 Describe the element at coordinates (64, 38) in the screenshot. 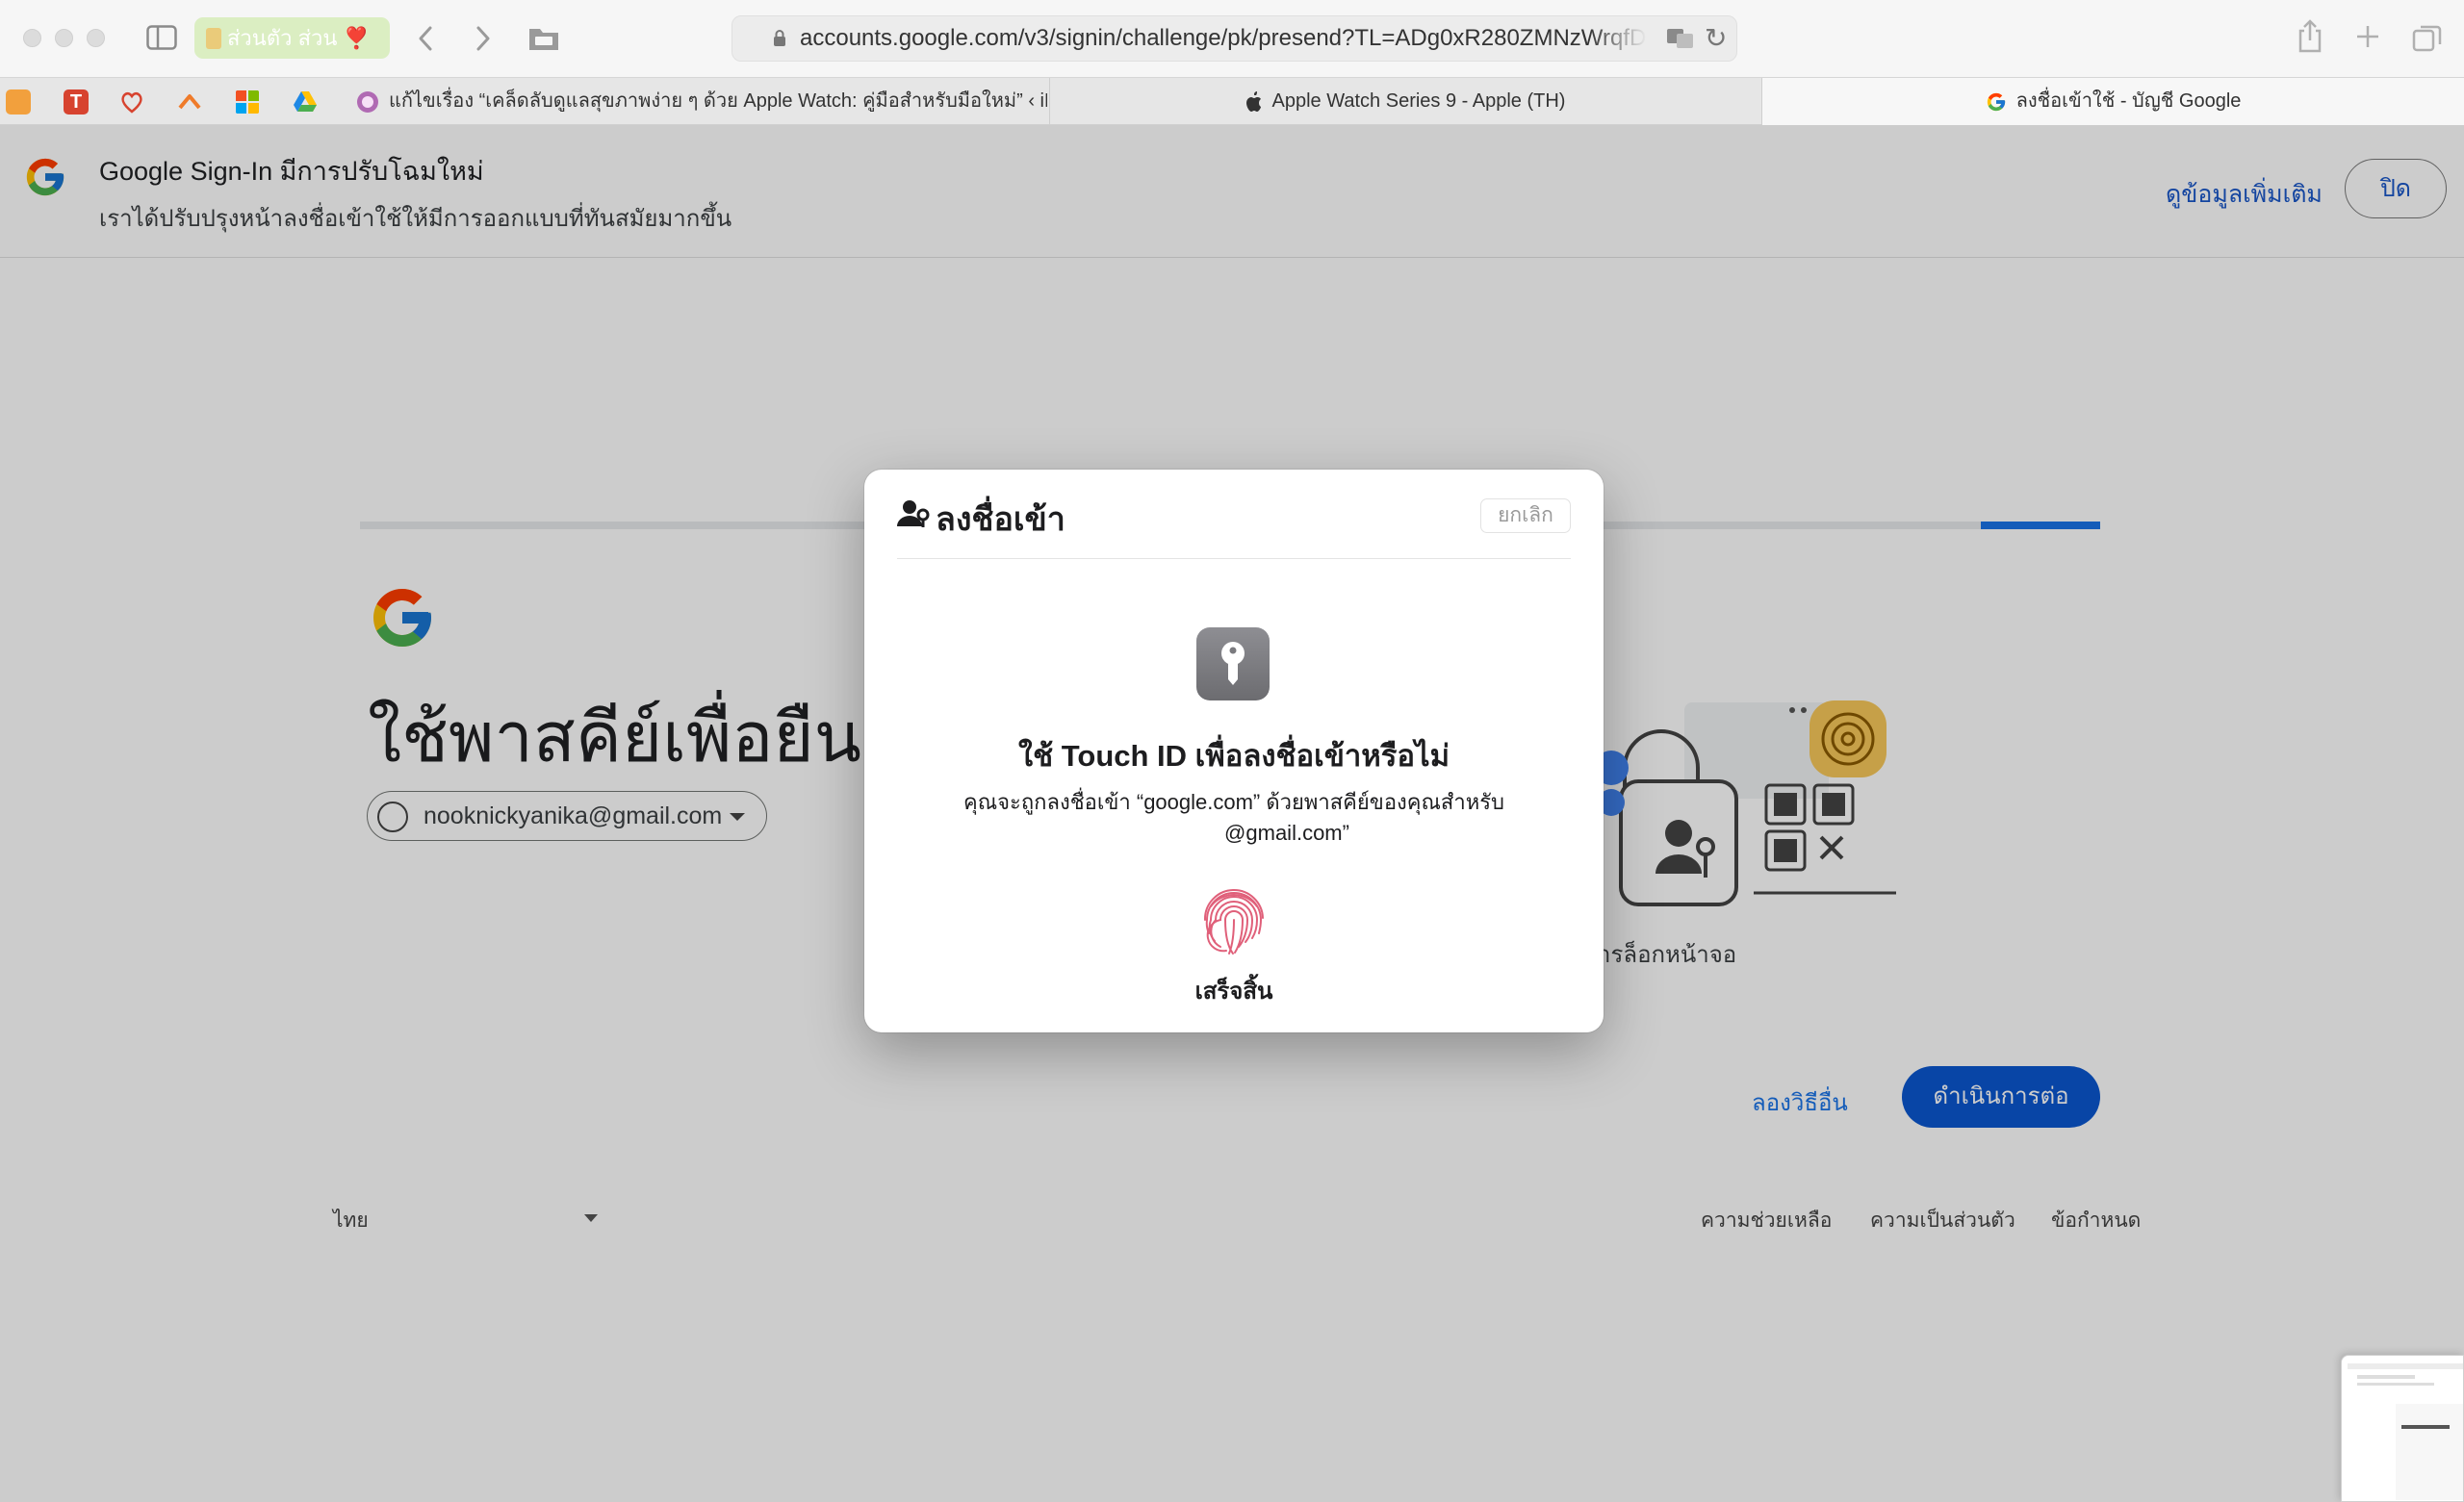

I see `window-minimize-button` at that location.